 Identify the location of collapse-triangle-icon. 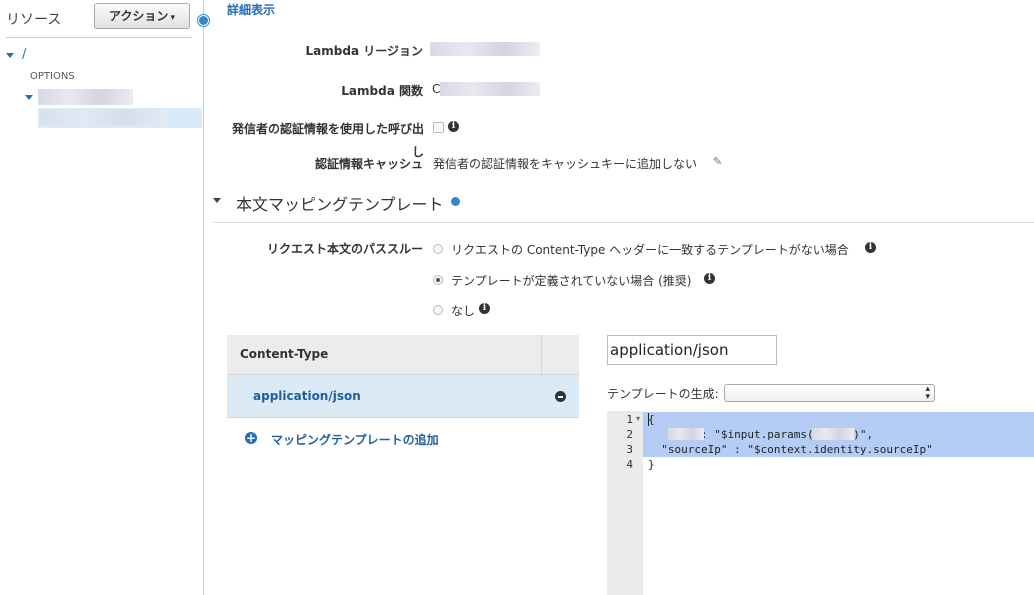
(217, 200).